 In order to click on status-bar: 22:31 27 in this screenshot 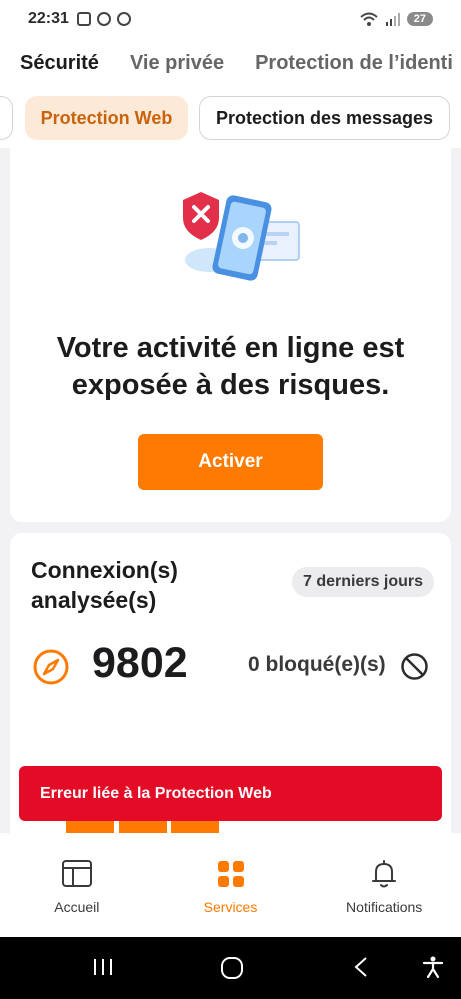, I will do `click(230, 19)`.